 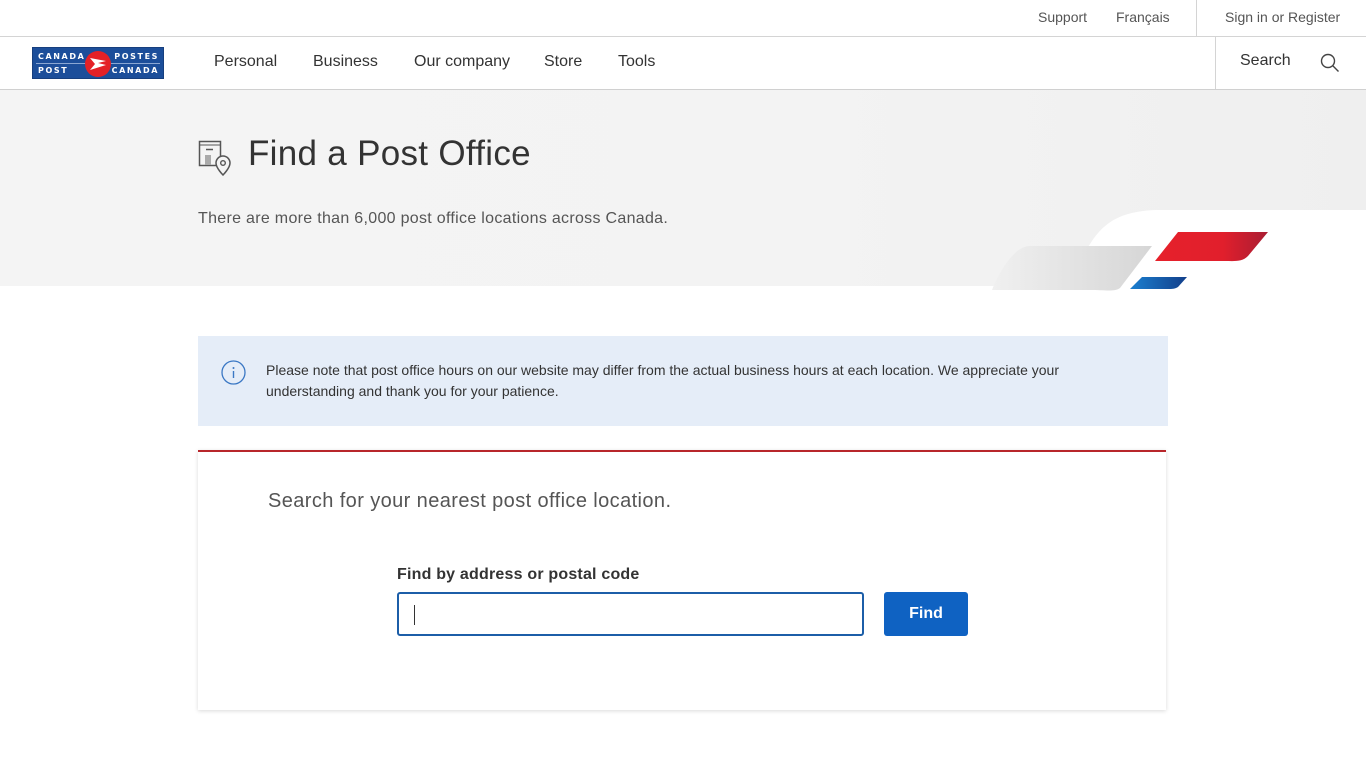 I want to click on post-office-location-icon, so click(x=216, y=160).